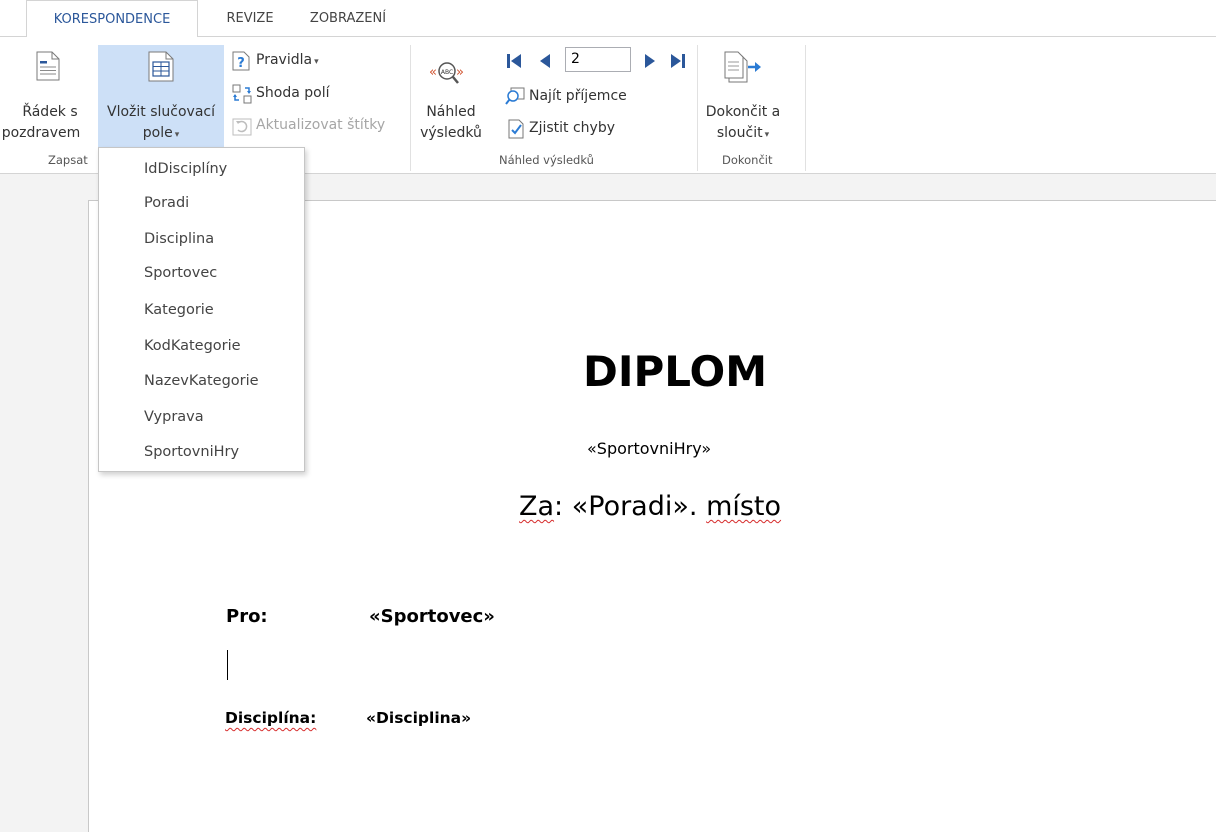 The width and height of the screenshot is (1216, 832). I want to click on vlozit-slucovaci-pole-button: Vložit slučovací pole ▾, so click(161, 97).